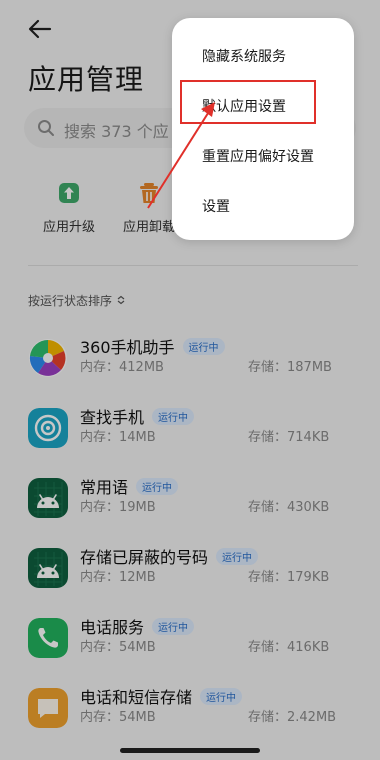 Image resolution: width=380 pixels, height=760 pixels. I want to click on highlight-box, so click(248, 102).